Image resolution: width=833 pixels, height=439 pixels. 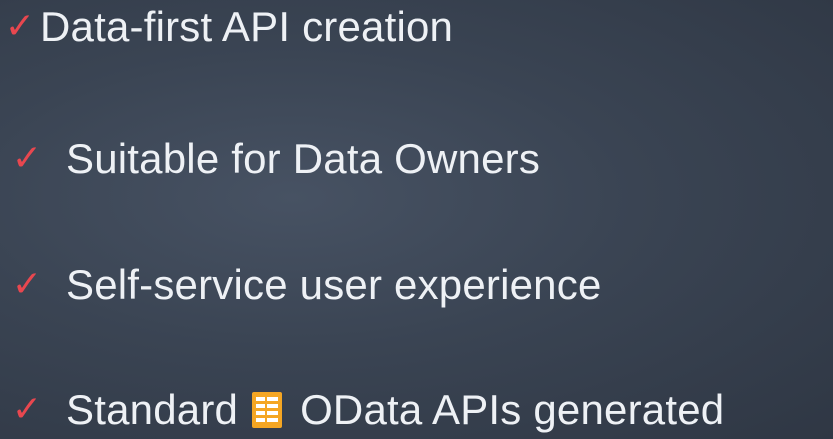 I want to click on odata-logo-icon, so click(x=267, y=410).